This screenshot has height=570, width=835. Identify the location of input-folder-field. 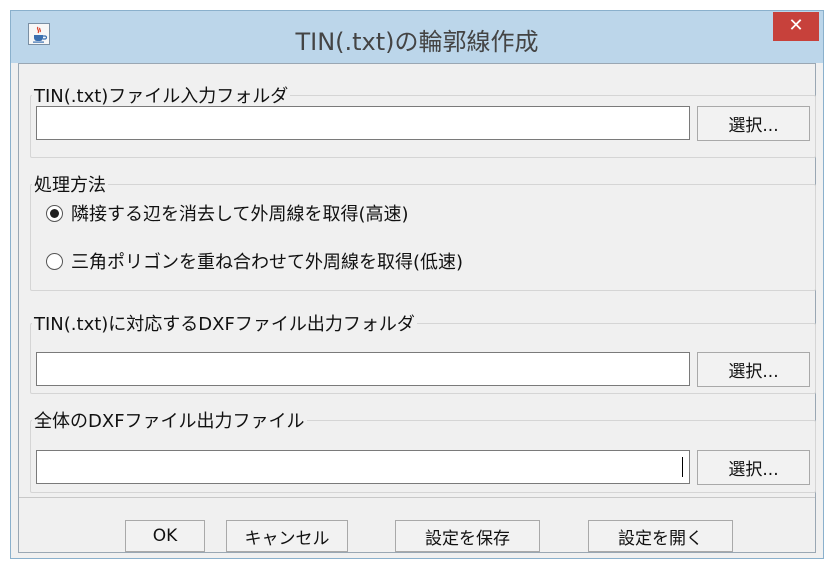
(363, 123).